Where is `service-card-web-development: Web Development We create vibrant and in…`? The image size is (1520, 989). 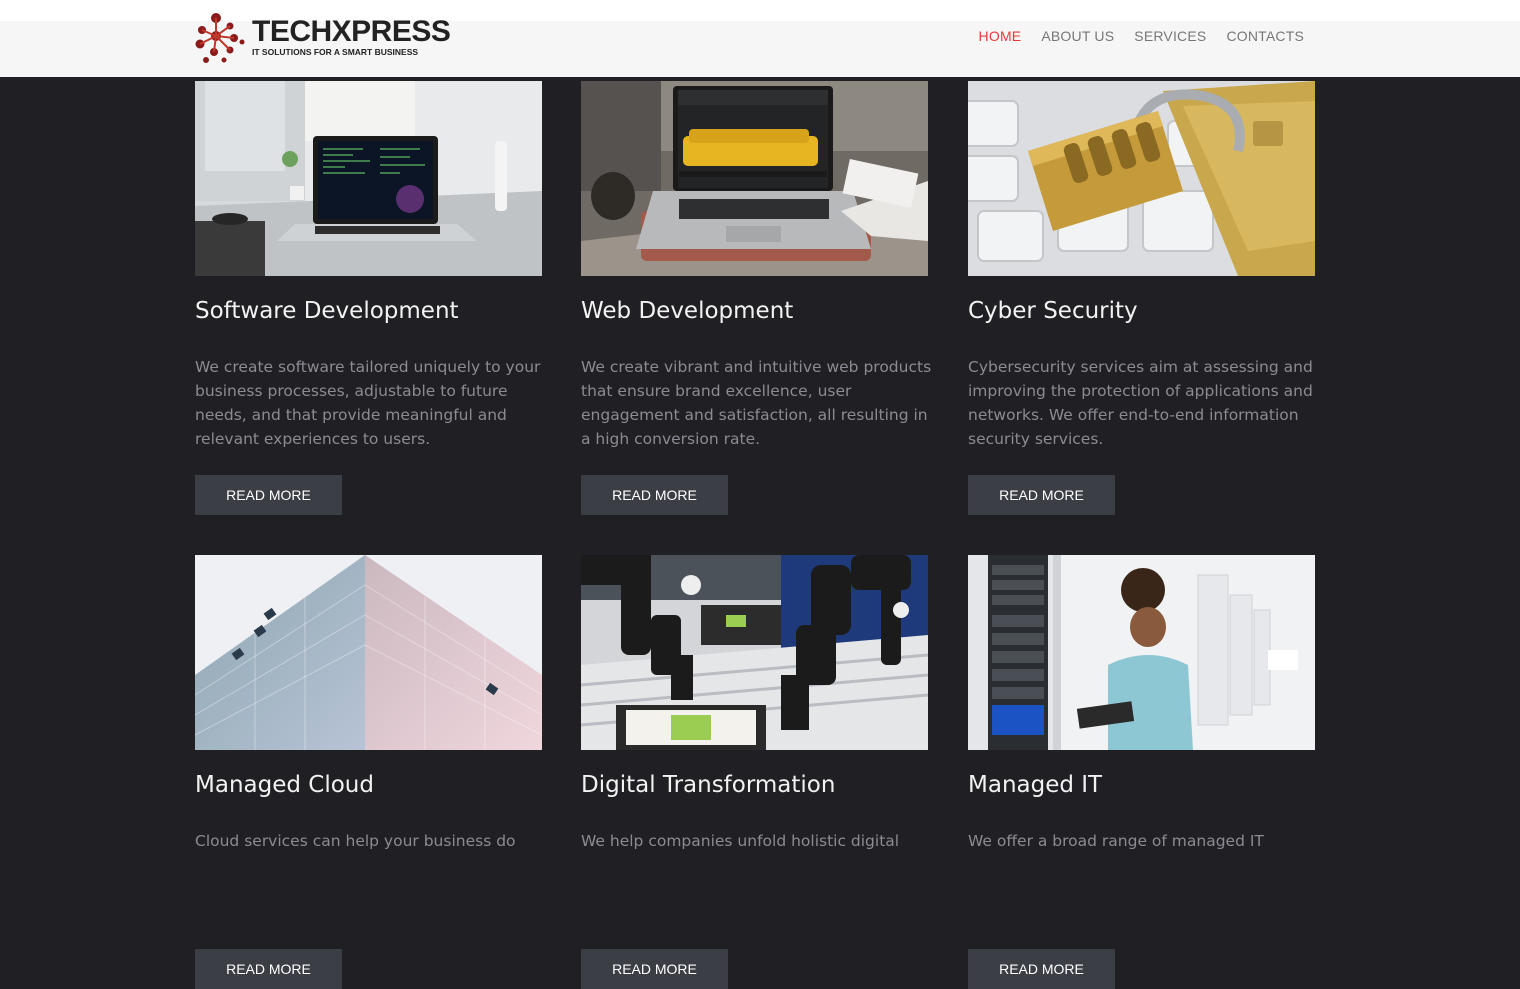 service-card-web-development: Web Development We create vibrant and in… is located at coordinates (756, 298).